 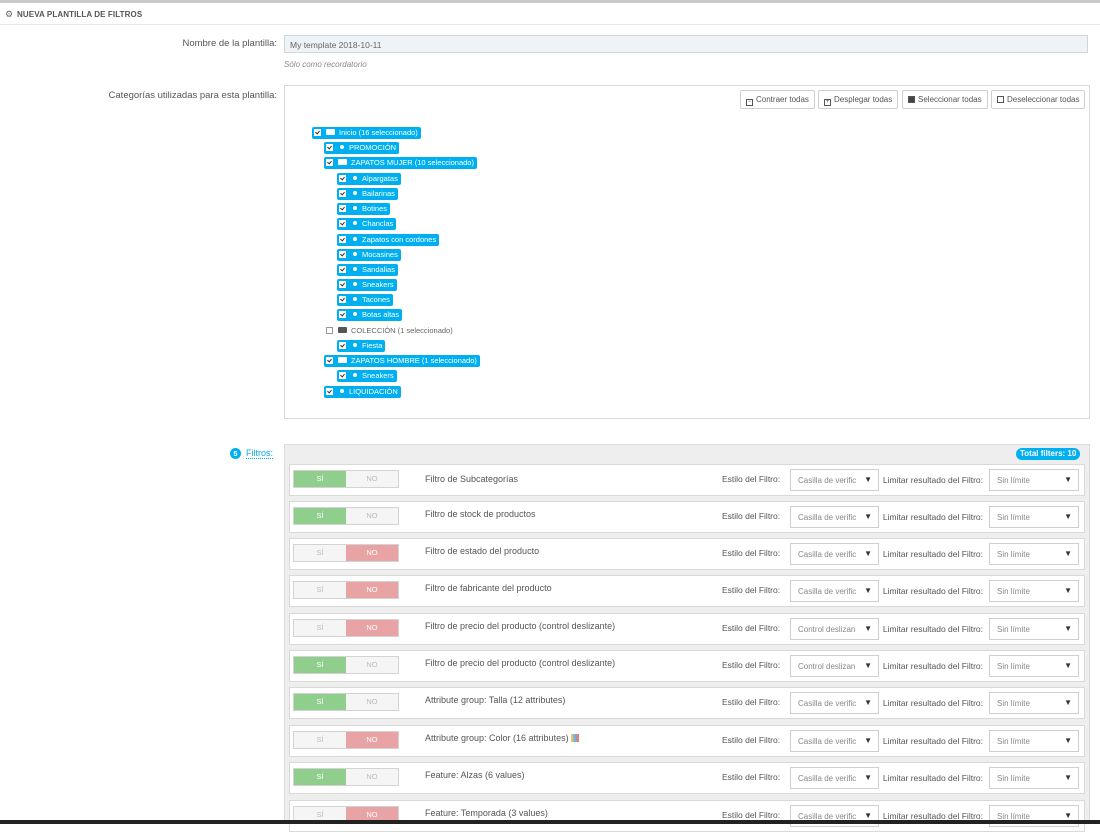 I want to click on category-tree-item: Bailarinas, so click(x=367, y=194).